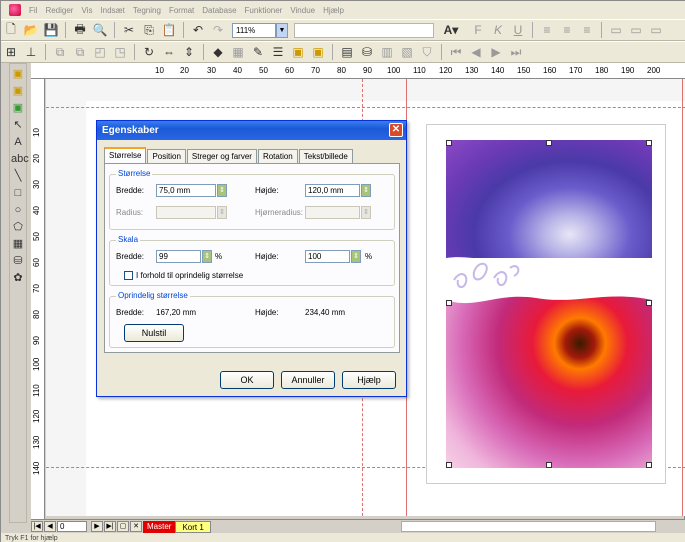 The height and width of the screenshot is (542, 685). What do you see at coordinates (247, 380) in the screenshot?
I see `ok-button: OK` at bounding box center [247, 380].